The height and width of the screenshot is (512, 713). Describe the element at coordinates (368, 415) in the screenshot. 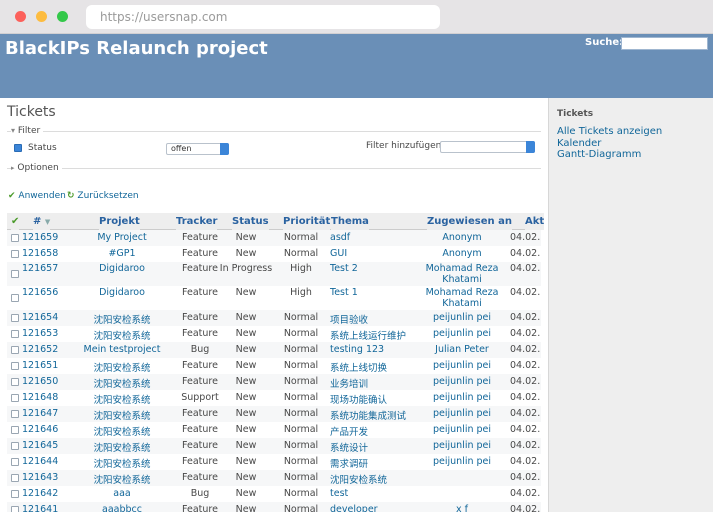

I see `ticket-subject-link: 系统功能集成测试` at that location.